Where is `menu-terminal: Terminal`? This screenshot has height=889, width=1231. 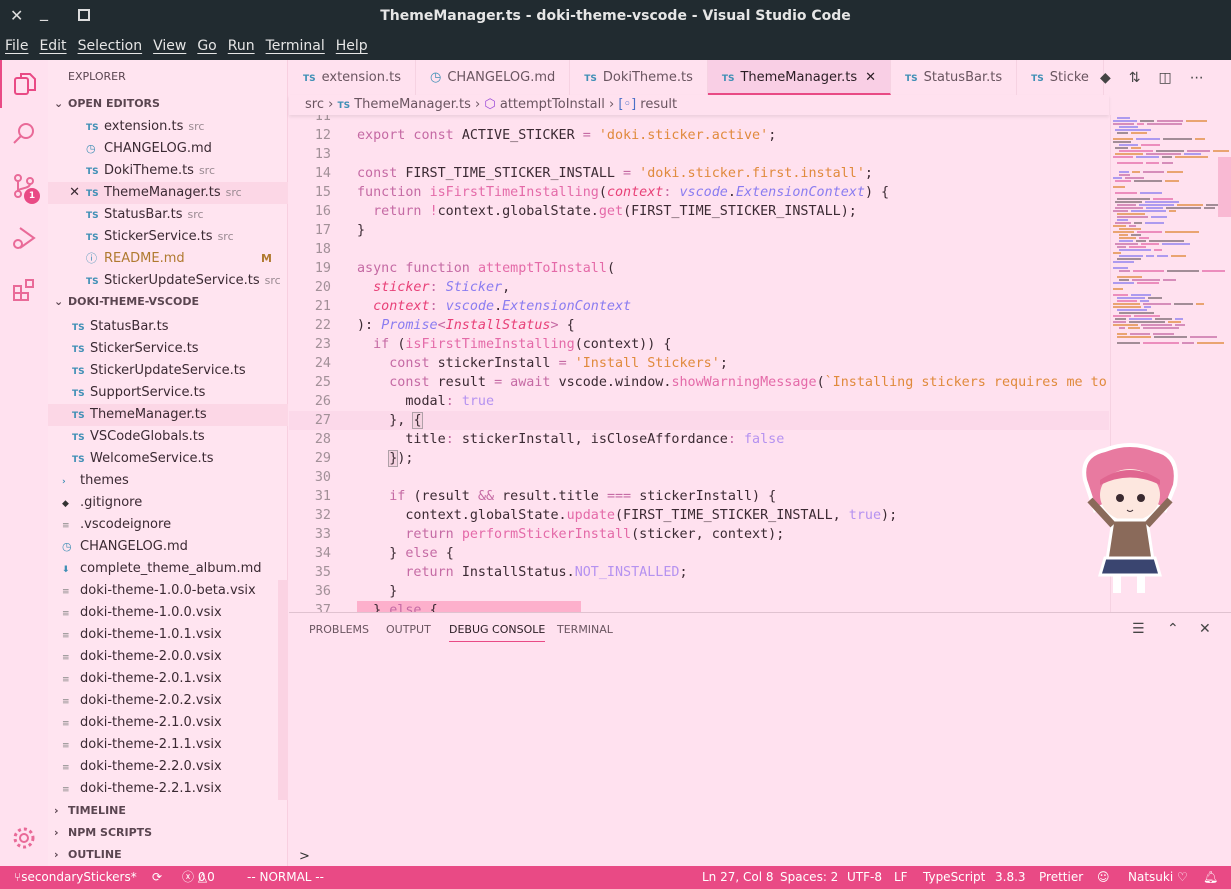
menu-terminal: Terminal is located at coordinates (295, 46).